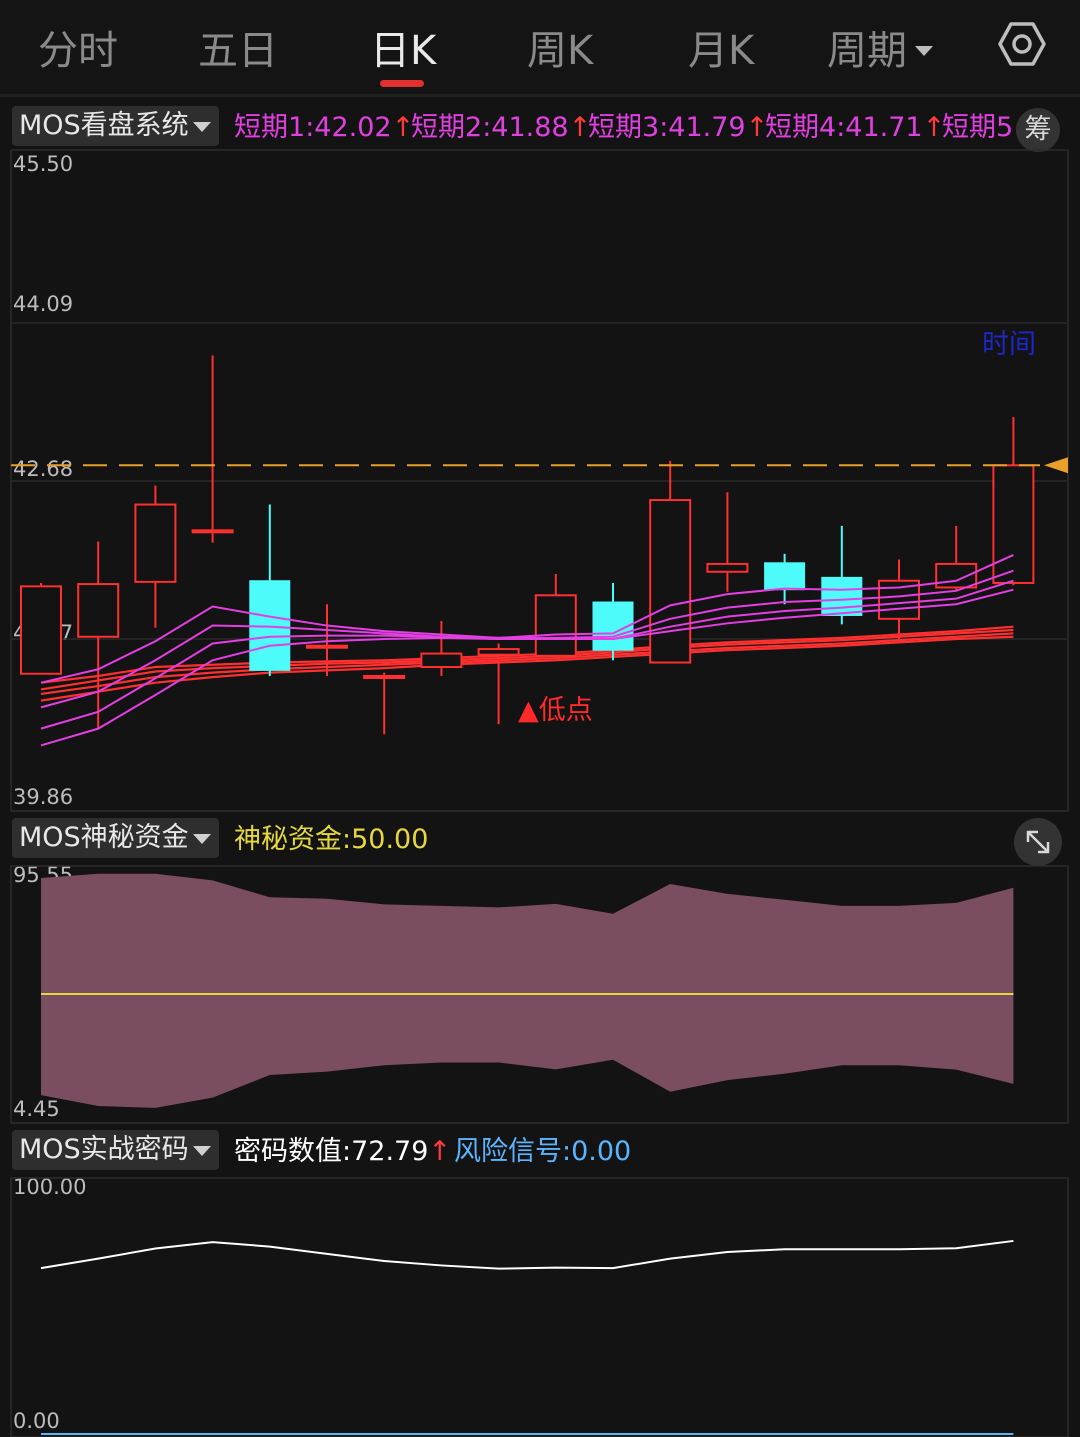 The image size is (1080, 1437). I want to click on code-indicator-name: MOS实战密码, so click(104, 1149).